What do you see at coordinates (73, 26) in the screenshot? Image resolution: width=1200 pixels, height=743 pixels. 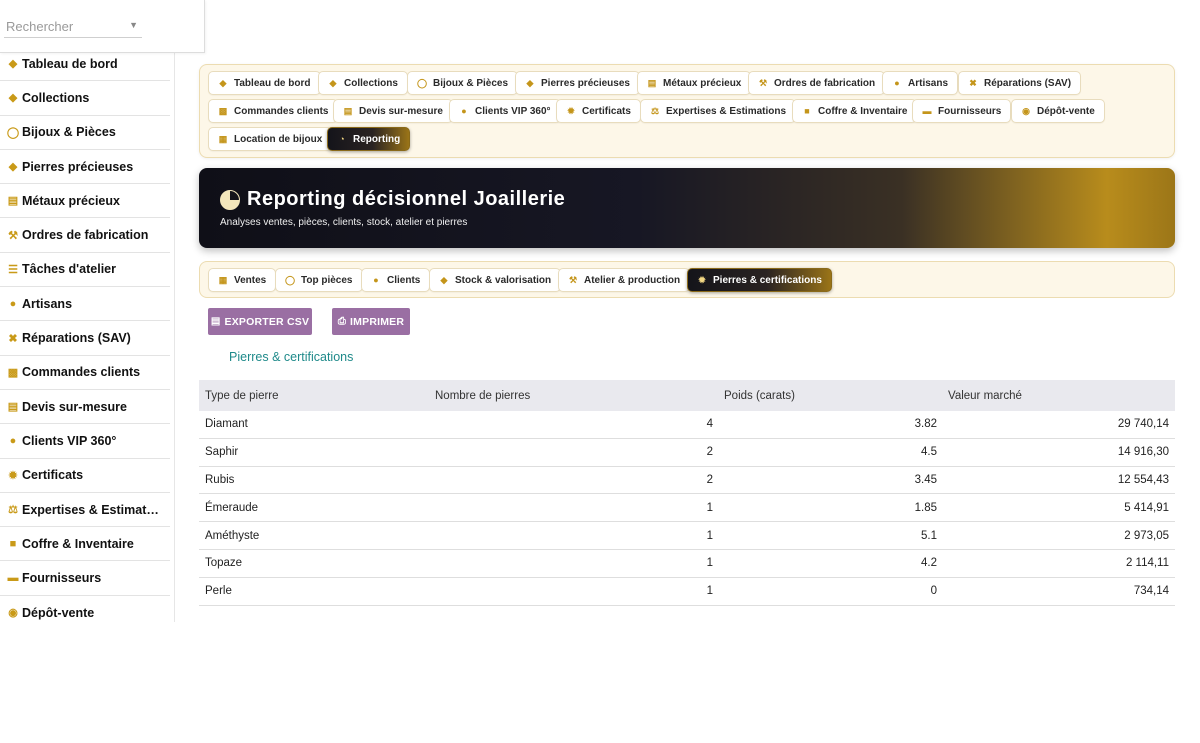 I see `search-input: Rechercher ▼` at bounding box center [73, 26].